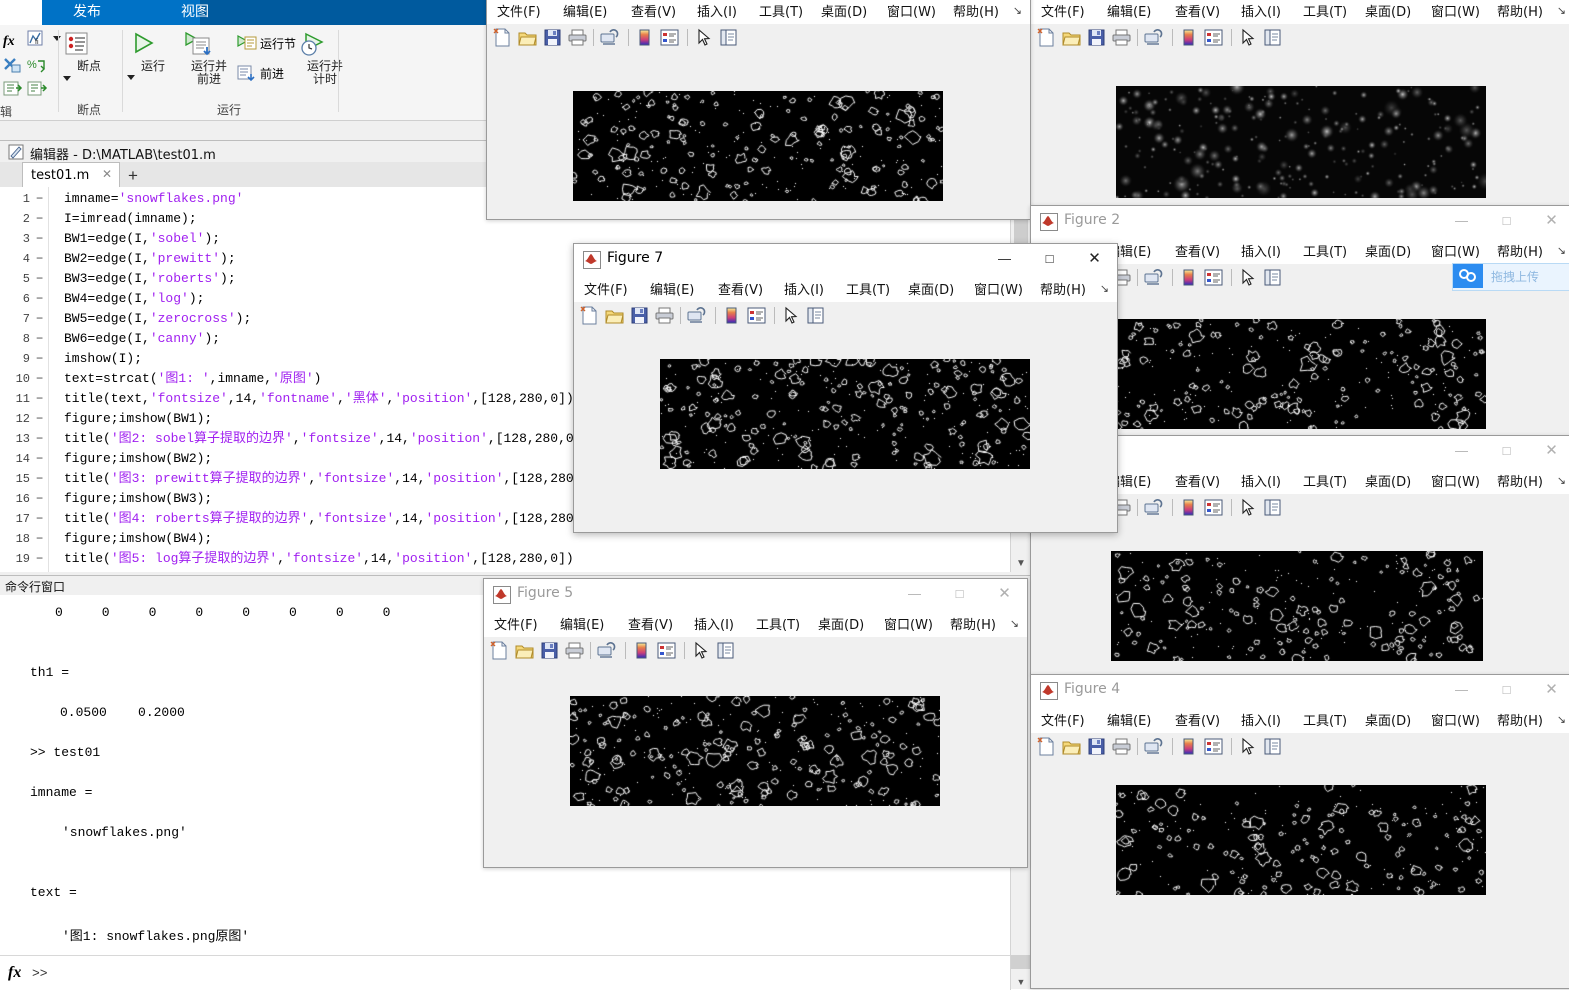 The image size is (1569, 990). Describe the element at coordinates (755, 594) in the screenshot. I see `figure-5-title-bar: Figure 5 — □ ✕` at that location.